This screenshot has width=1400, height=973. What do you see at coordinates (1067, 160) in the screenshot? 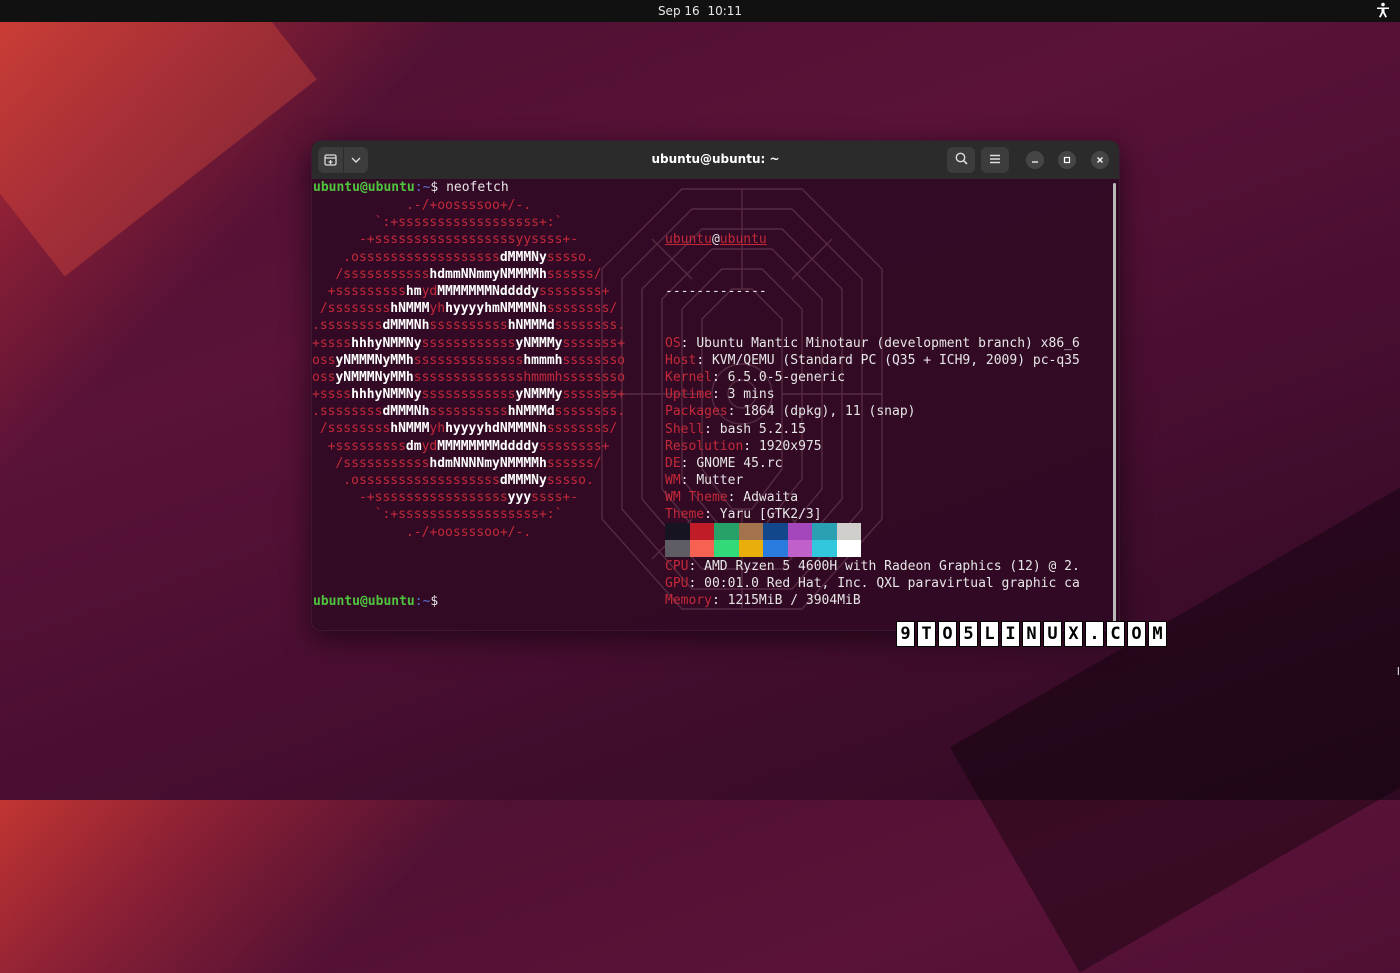
I see `maximize-button` at bounding box center [1067, 160].